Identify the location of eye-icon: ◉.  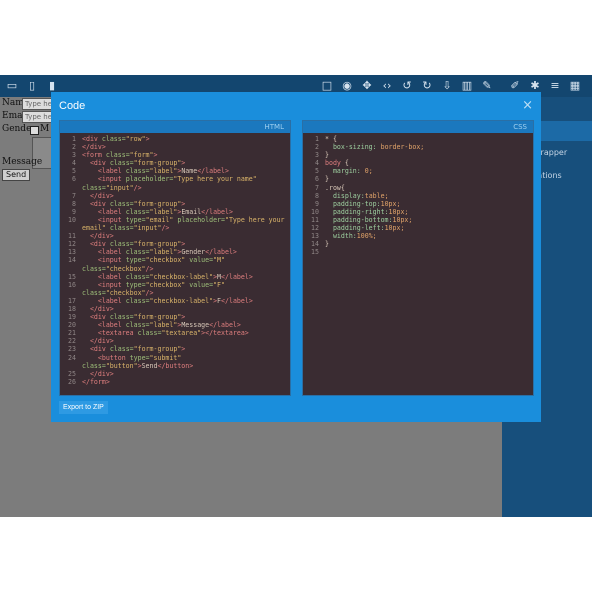
(347, 86).